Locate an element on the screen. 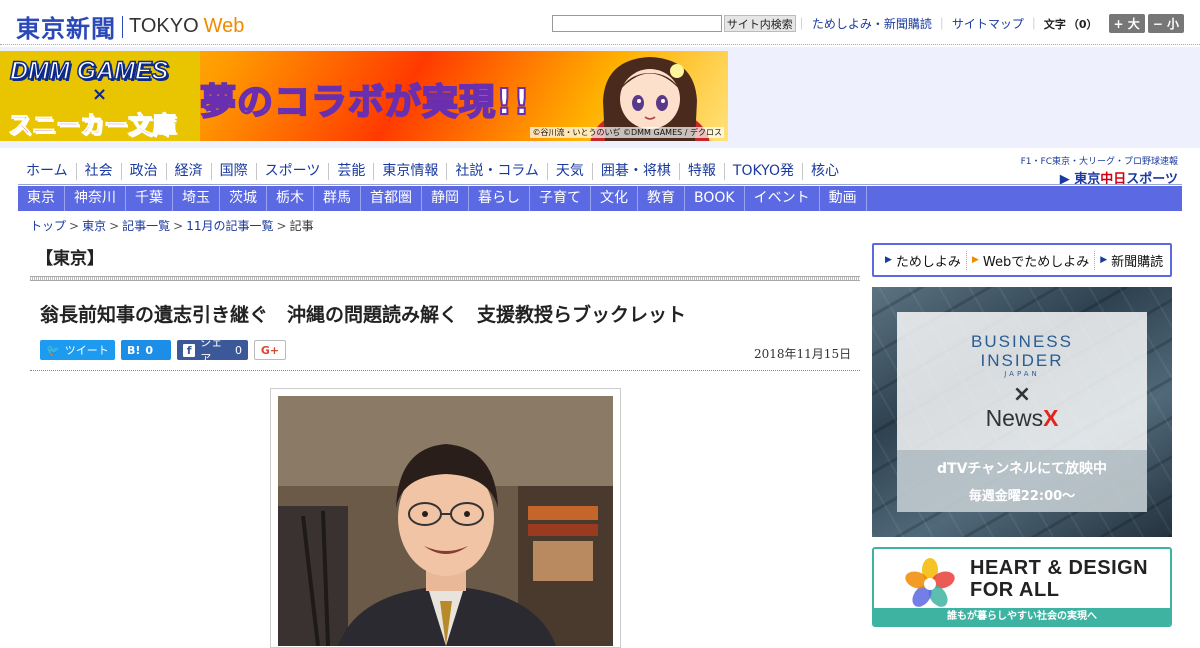 The width and height of the screenshot is (1200, 648). font-size-label: 文字 is located at coordinates (1054, 24).